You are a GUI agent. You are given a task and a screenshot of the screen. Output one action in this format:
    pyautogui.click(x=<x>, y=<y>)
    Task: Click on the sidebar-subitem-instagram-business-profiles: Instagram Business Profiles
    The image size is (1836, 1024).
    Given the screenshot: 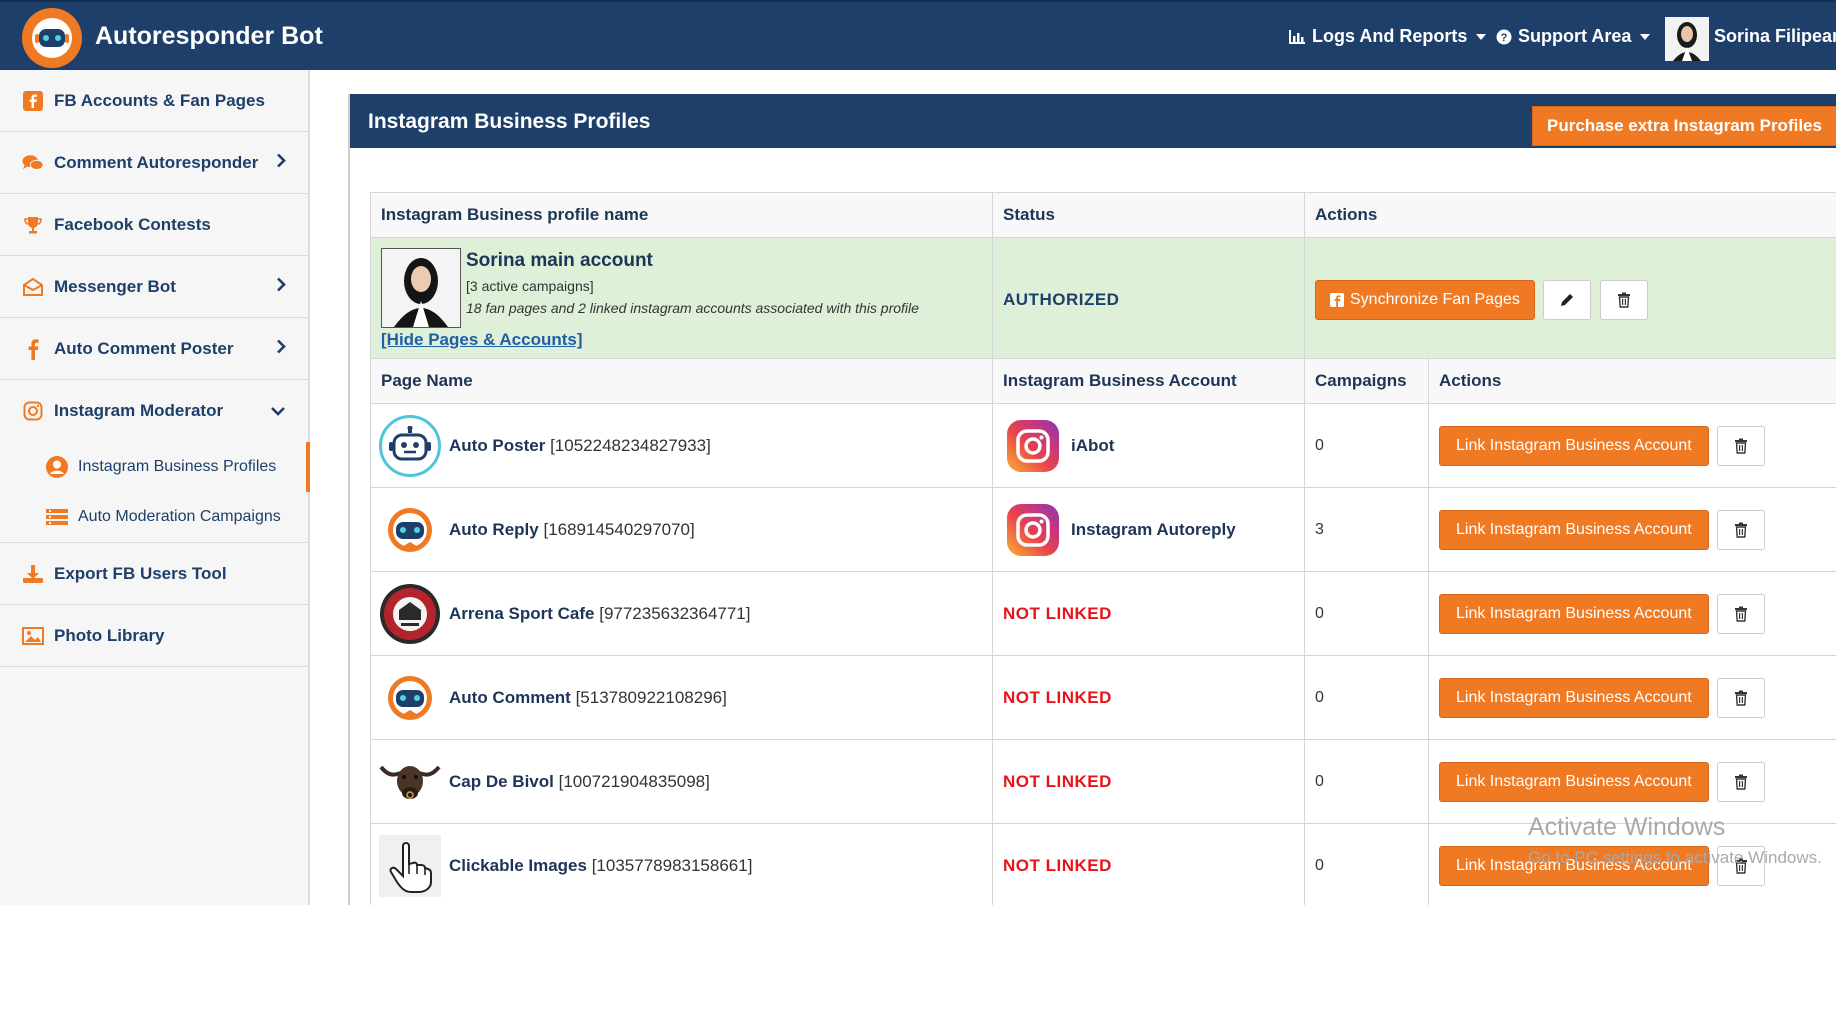 What is the action you would take?
    pyautogui.click(x=155, y=467)
    